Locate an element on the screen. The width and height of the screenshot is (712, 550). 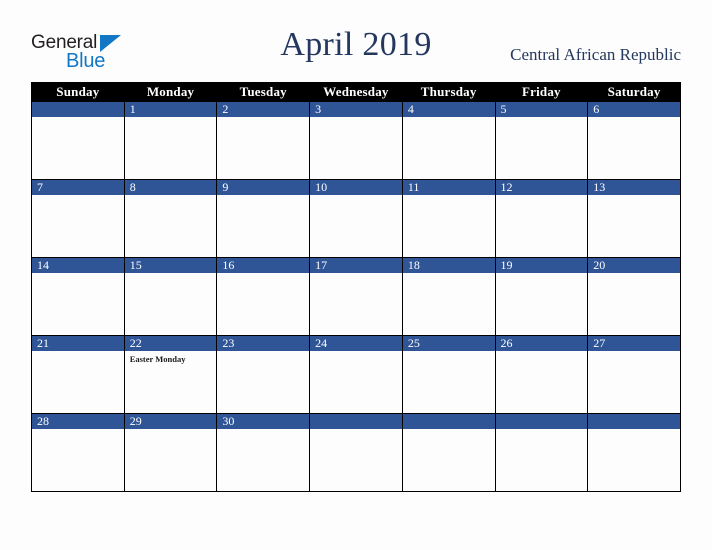
day-cell-inner: 10 is located at coordinates (356, 218).